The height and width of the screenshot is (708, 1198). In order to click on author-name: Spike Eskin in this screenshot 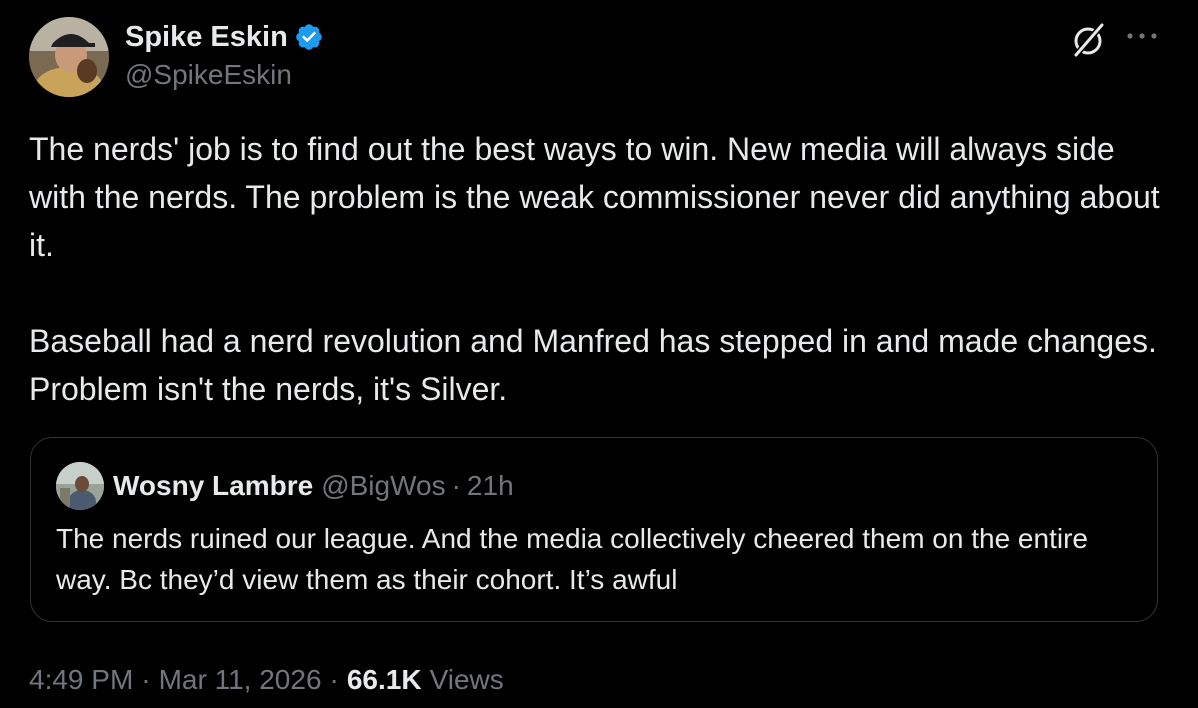, I will do `click(206, 37)`.